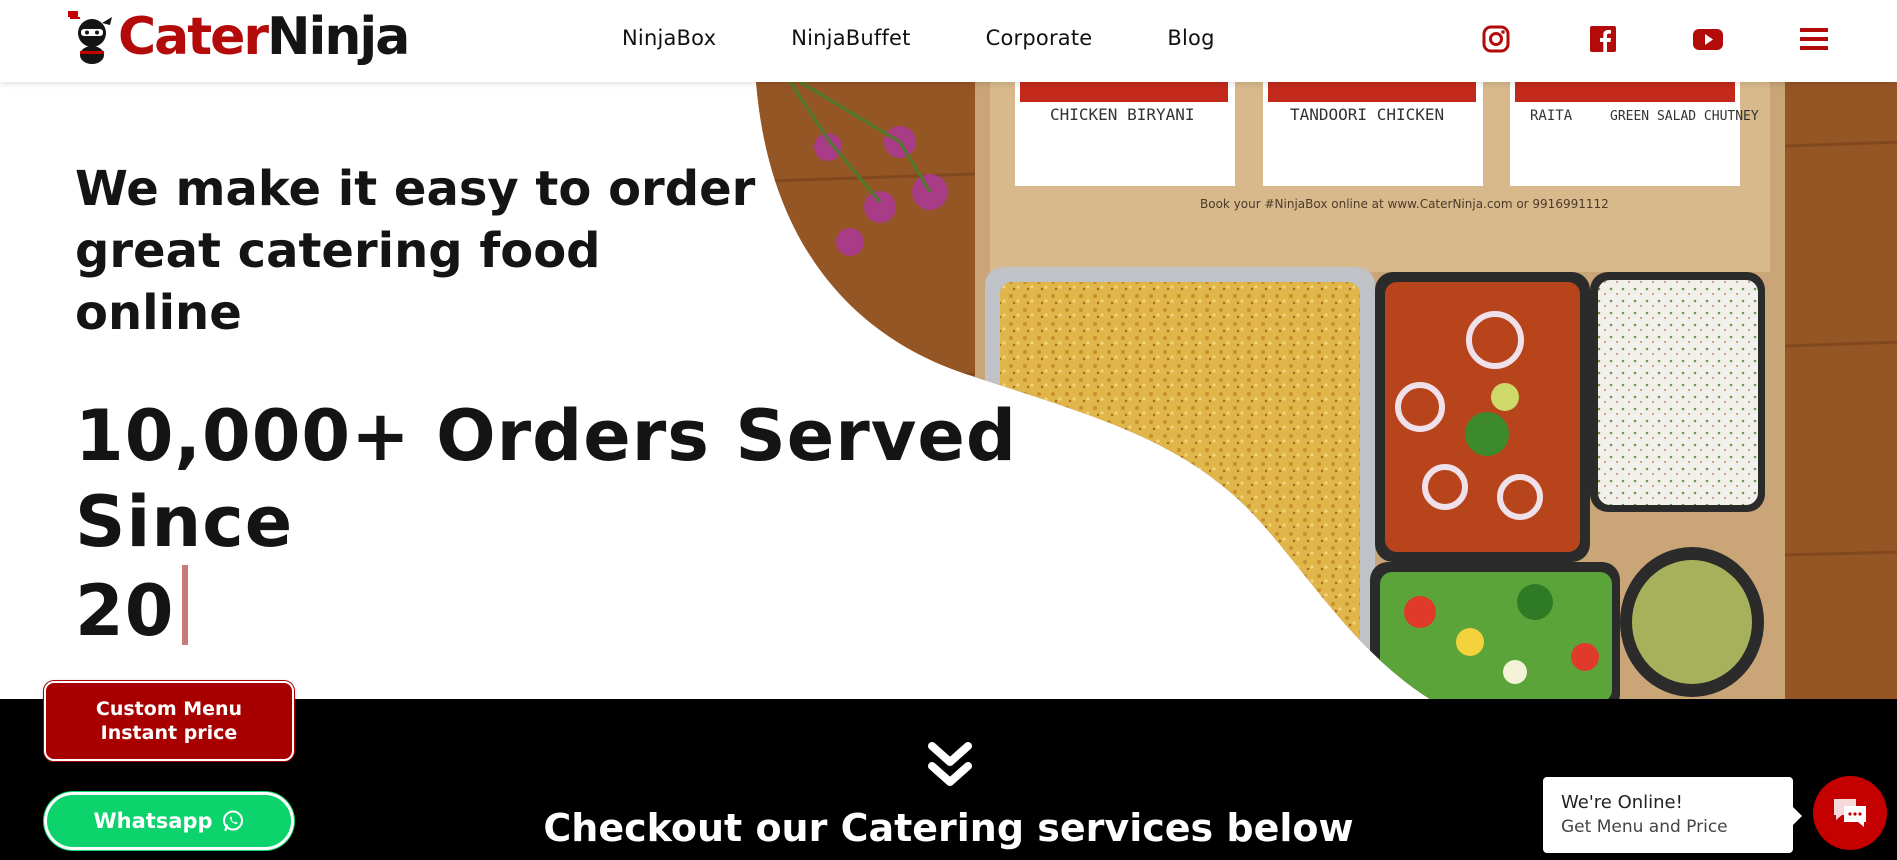  Describe the element at coordinates (1603, 39) in the screenshot. I see `facebook-icon` at that location.